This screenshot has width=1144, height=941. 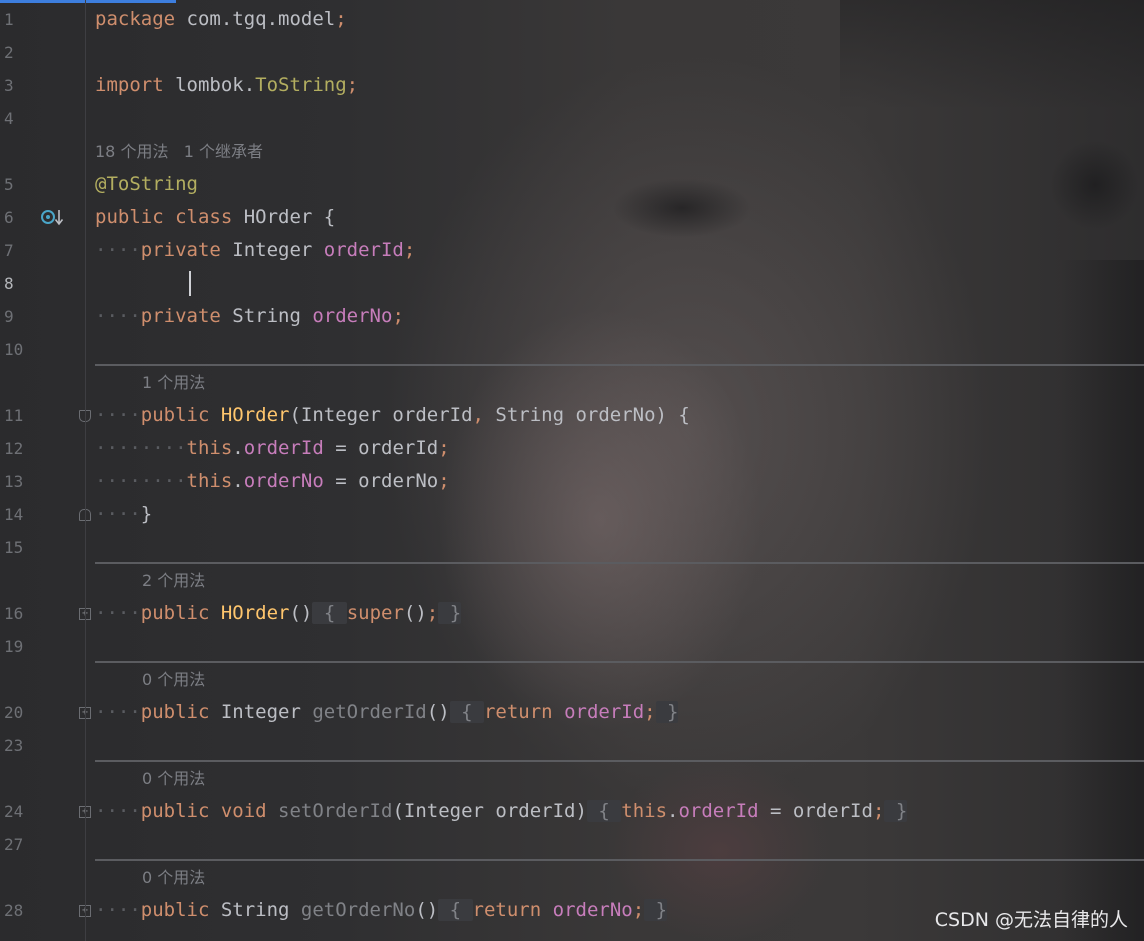 What do you see at coordinates (381, 481) in the screenshot?
I see `assignment: = orderNo` at bounding box center [381, 481].